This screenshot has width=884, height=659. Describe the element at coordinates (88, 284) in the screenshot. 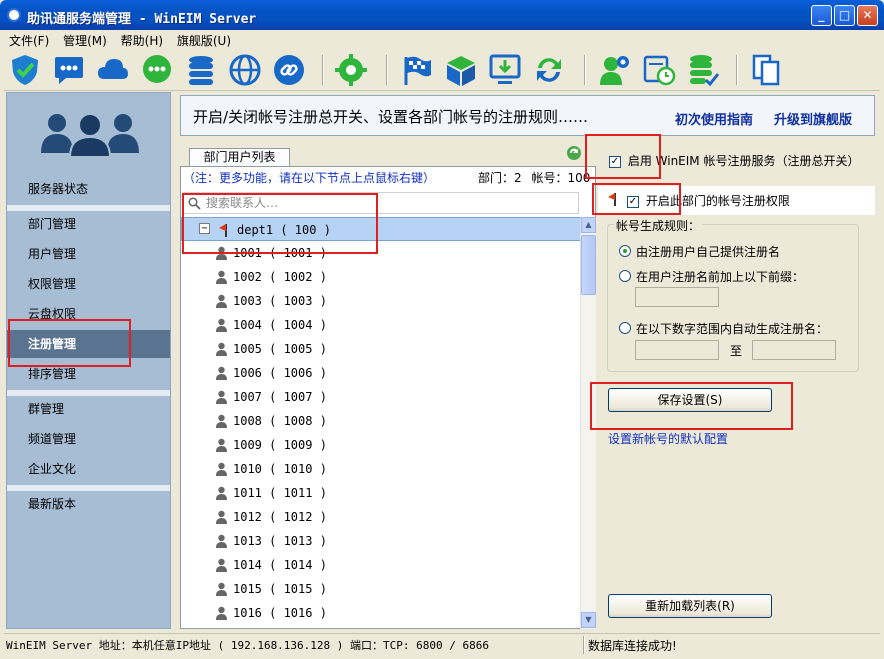

I see `sidebar-item-permissions: 权限管理` at that location.